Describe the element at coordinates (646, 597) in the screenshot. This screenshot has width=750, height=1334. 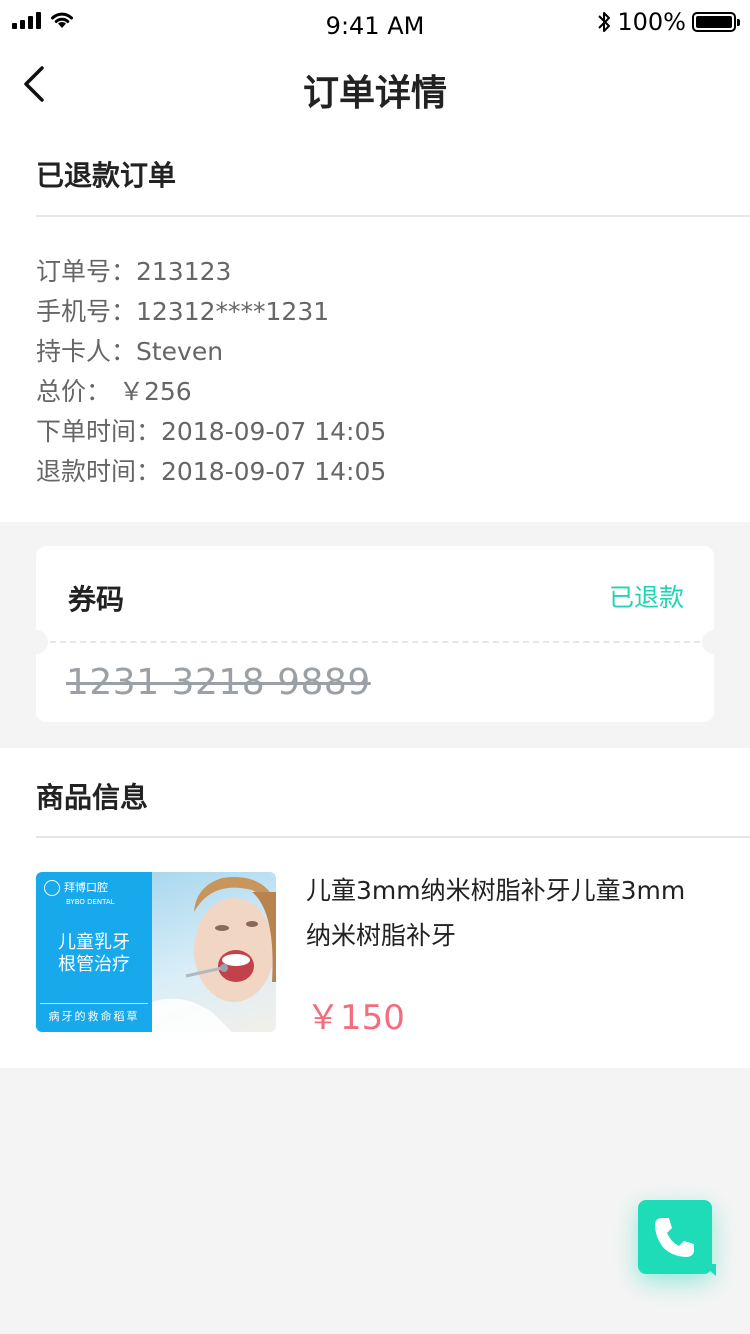
I see `coupon-status-badge: 已退款` at that location.